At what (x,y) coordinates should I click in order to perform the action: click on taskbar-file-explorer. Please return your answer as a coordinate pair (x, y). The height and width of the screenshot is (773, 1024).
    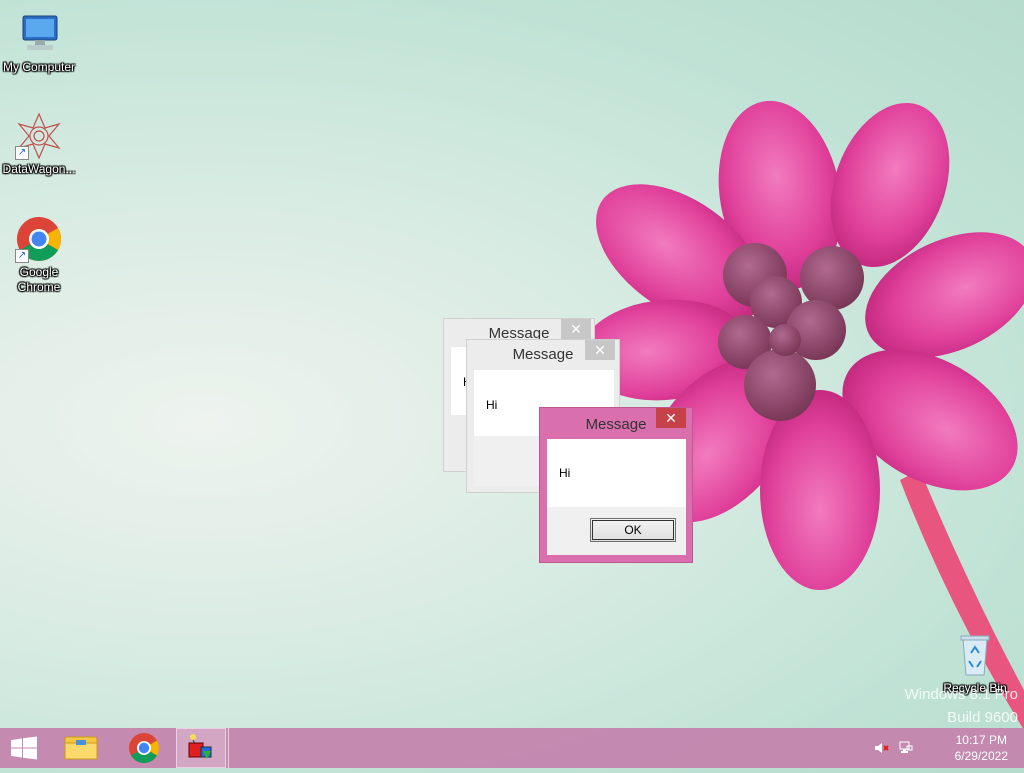
    Looking at the image, I should click on (81, 748).